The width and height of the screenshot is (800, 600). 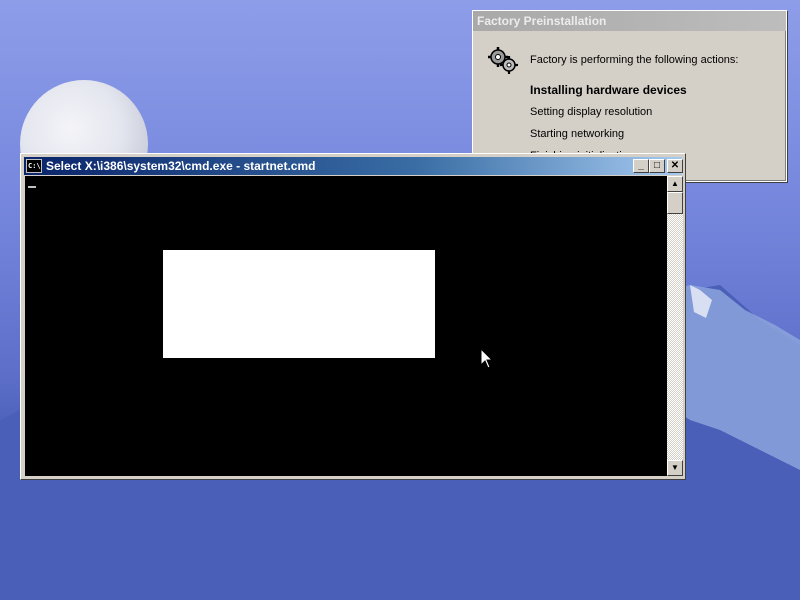 I want to click on gears-icon, so click(x=503, y=60).